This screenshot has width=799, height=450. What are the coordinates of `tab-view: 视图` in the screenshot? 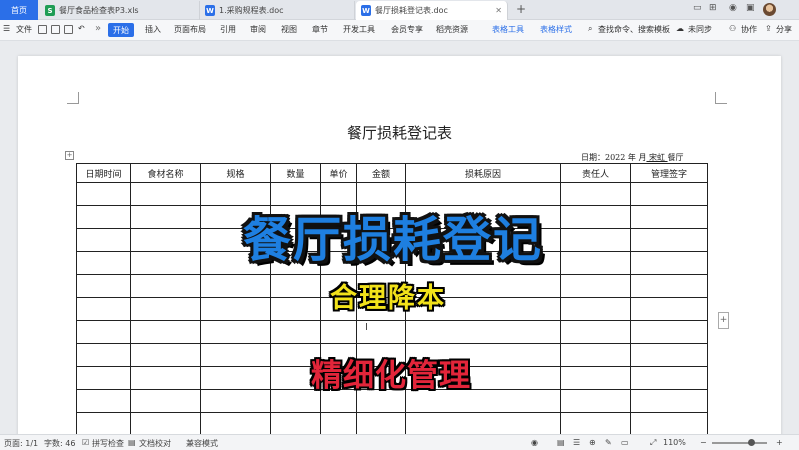 It's located at (289, 29).